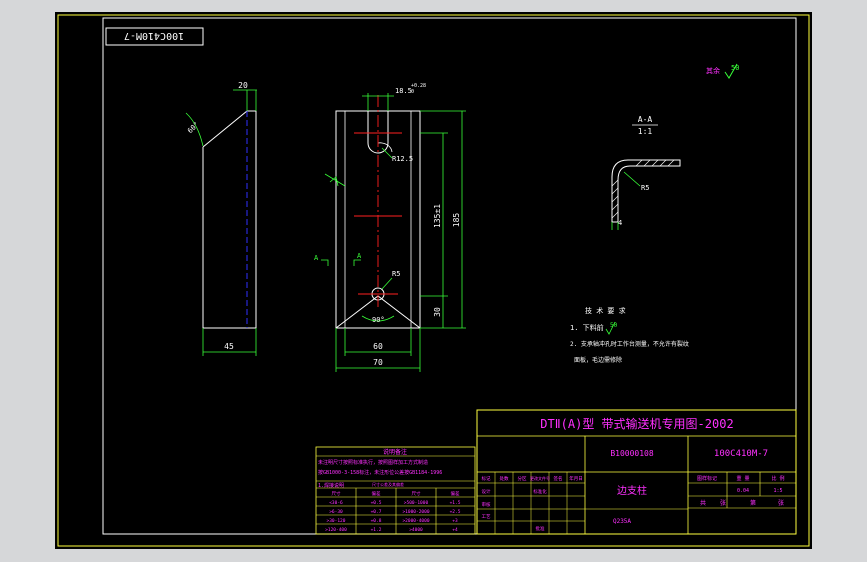  I want to click on dim-r12: R12.5, so click(402, 159).